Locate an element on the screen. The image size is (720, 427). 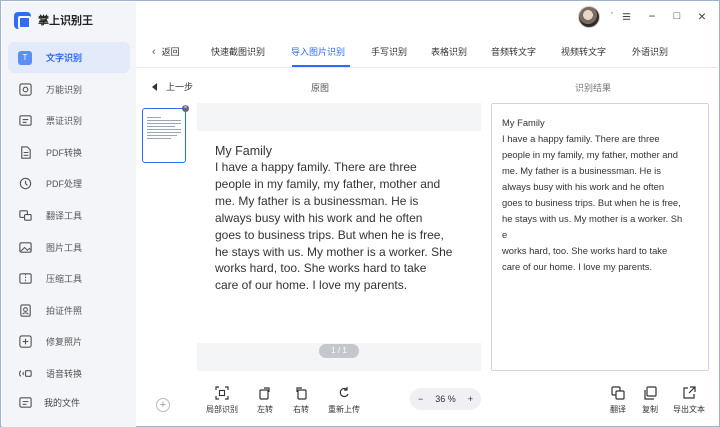
title-bar: · − □ × is located at coordinates (427, 17).